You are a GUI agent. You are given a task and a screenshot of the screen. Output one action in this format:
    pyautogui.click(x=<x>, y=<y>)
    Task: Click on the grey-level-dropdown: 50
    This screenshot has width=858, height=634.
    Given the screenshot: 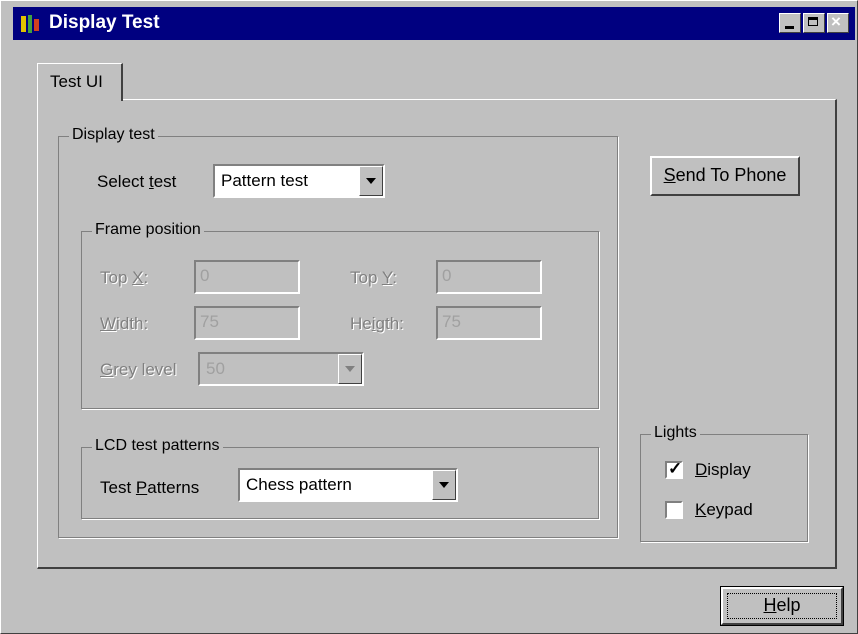 What is the action you would take?
    pyautogui.click(x=281, y=369)
    